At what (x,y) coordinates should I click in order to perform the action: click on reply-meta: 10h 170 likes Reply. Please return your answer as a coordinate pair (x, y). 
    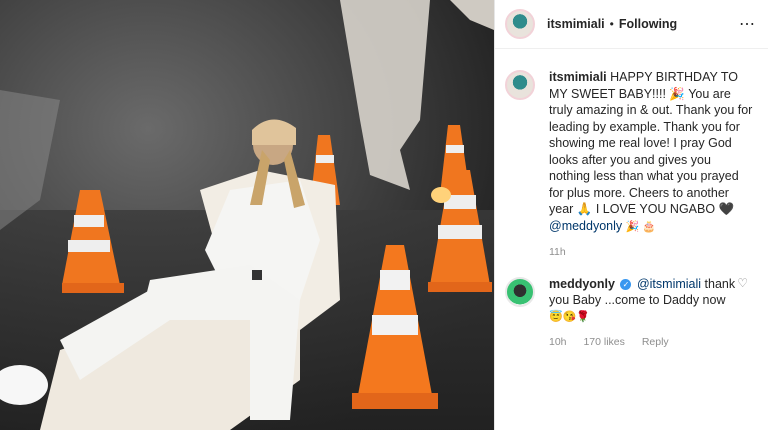
    Looking at the image, I should click on (651, 342).